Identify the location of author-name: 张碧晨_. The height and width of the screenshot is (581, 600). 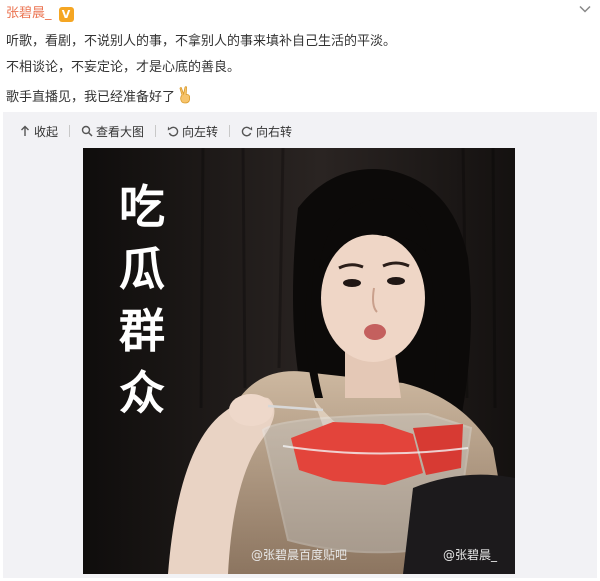
(29, 14).